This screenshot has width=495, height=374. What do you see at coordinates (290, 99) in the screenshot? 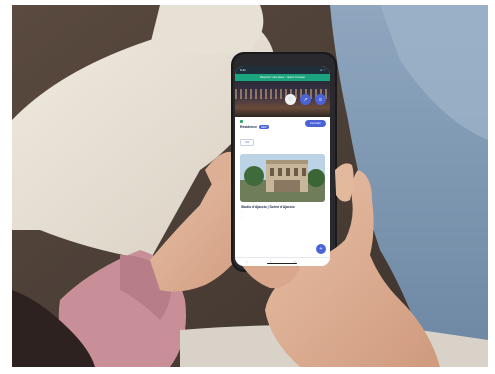
I see `heart-icon: ♡` at bounding box center [290, 99].